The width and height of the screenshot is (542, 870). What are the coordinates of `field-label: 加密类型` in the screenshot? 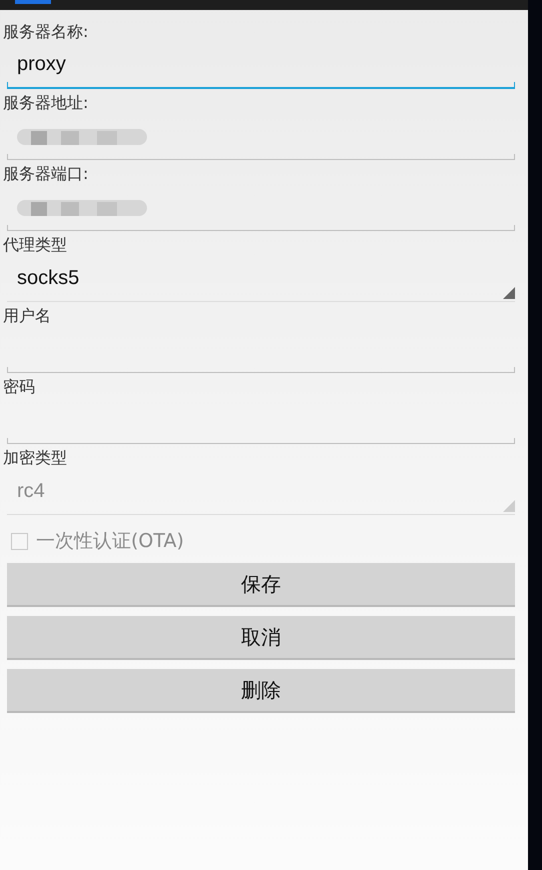 It's located at (35, 458).